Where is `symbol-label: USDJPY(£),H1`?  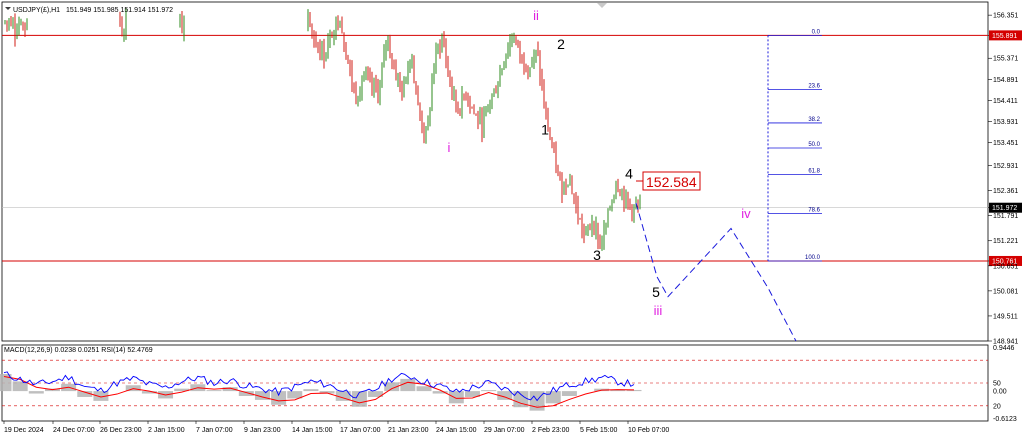 symbol-label: USDJPY(£),H1 is located at coordinates (36, 10).